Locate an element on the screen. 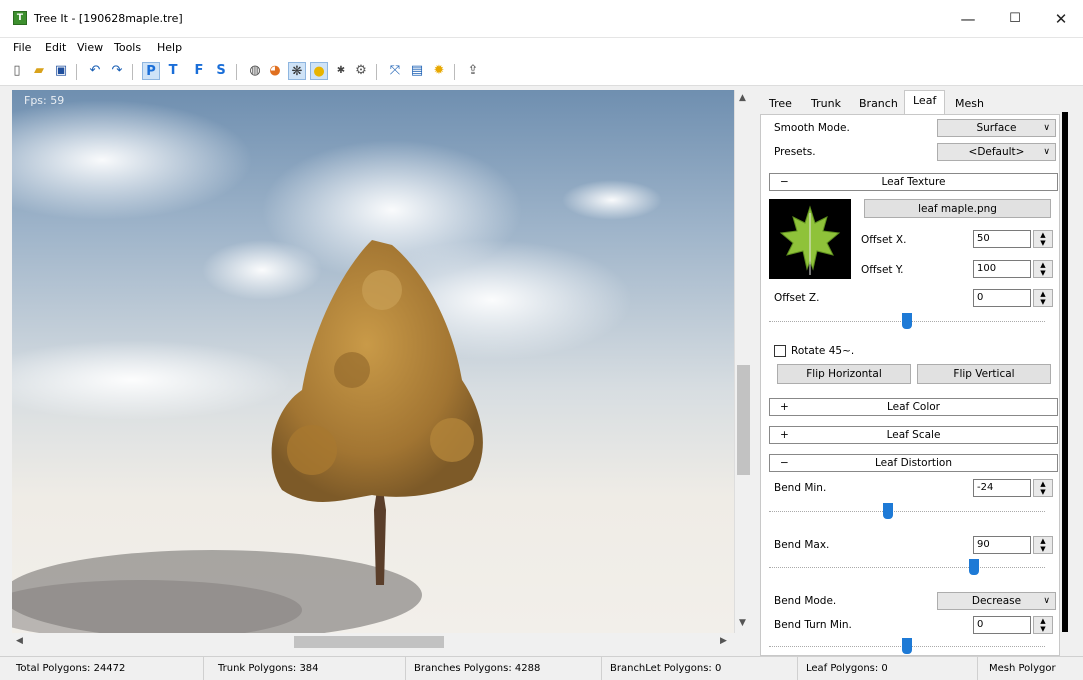  menu-file: File is located at coordinates (22, 47).